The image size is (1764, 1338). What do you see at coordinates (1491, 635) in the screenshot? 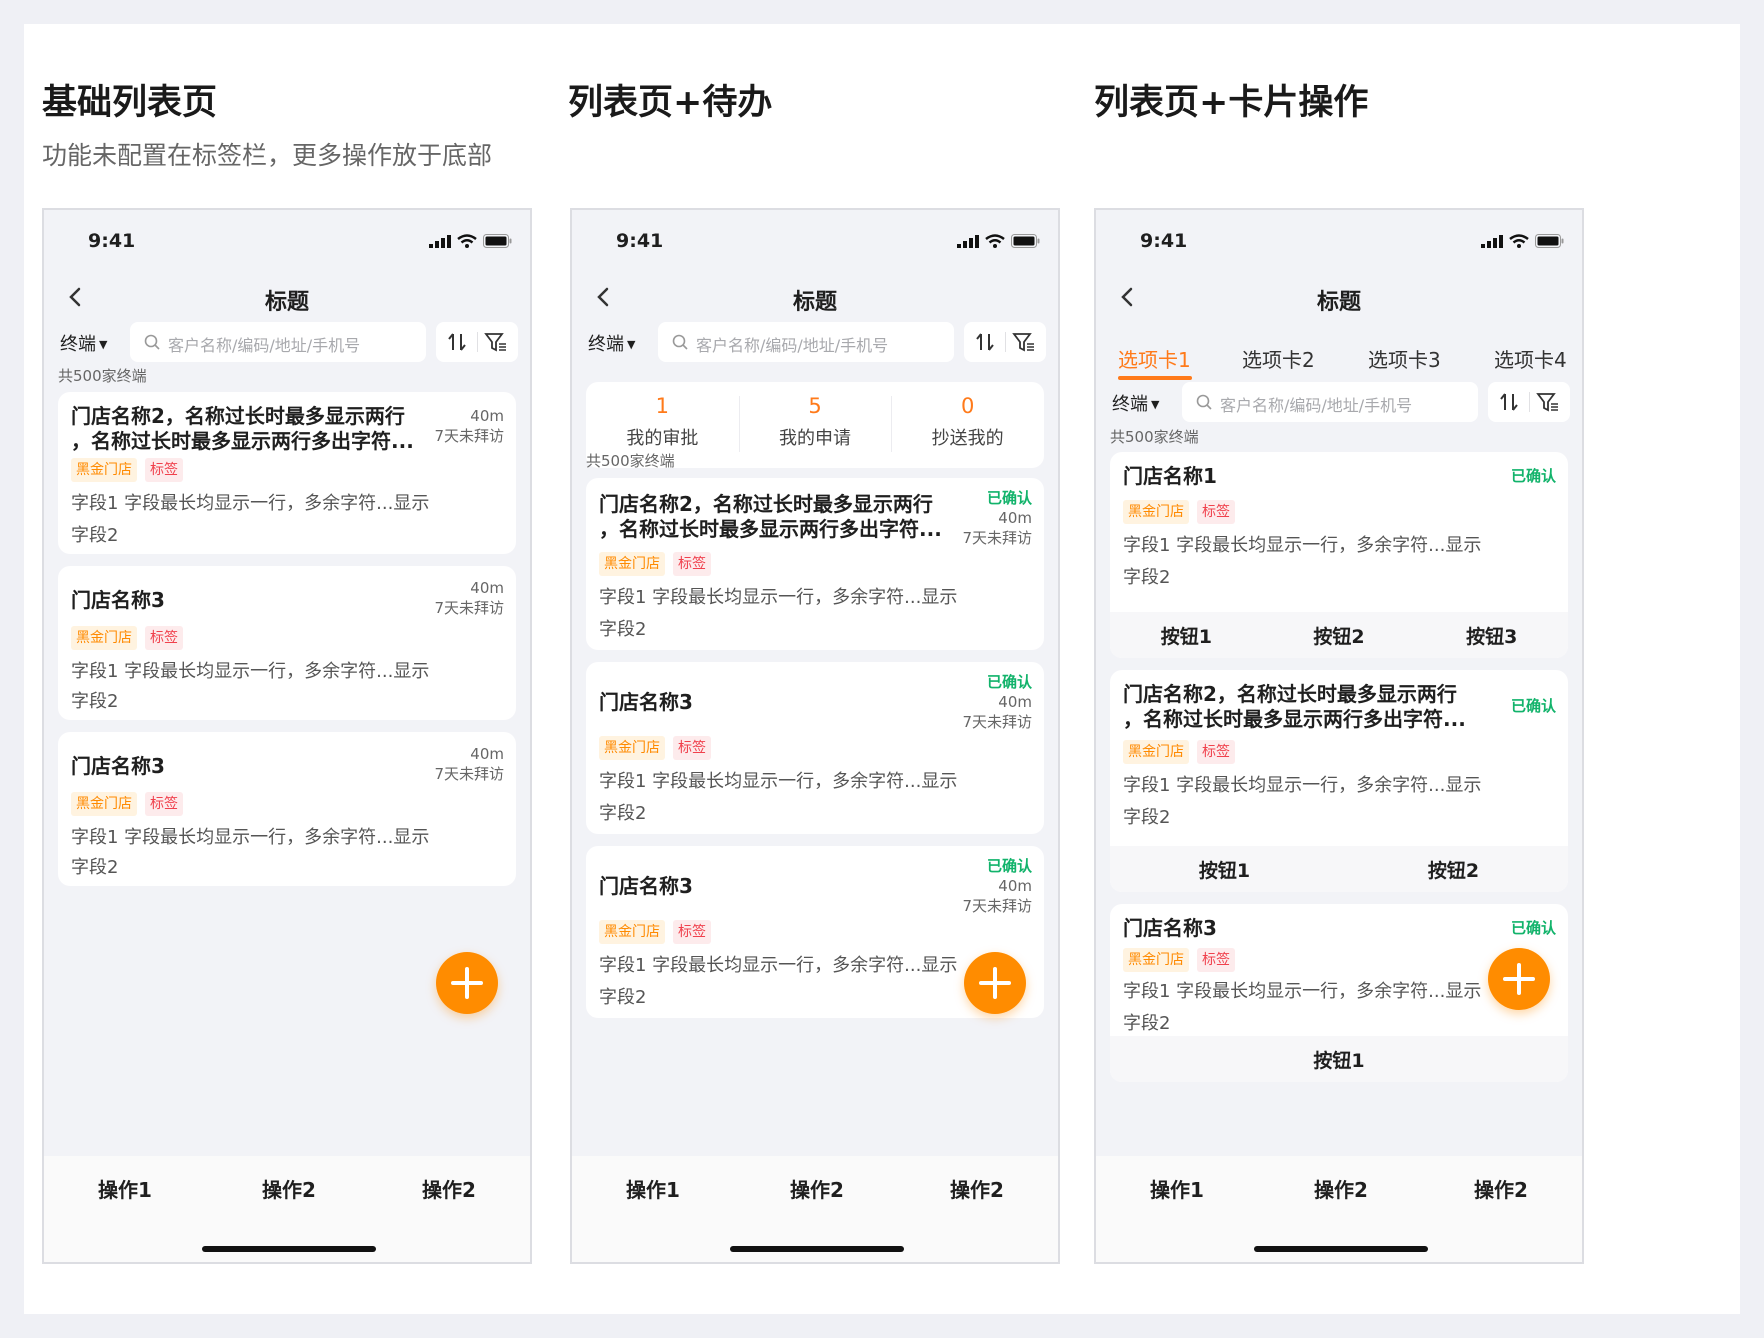
I see `card-button-3: 按钮3` at bounding box center [1491, 635].